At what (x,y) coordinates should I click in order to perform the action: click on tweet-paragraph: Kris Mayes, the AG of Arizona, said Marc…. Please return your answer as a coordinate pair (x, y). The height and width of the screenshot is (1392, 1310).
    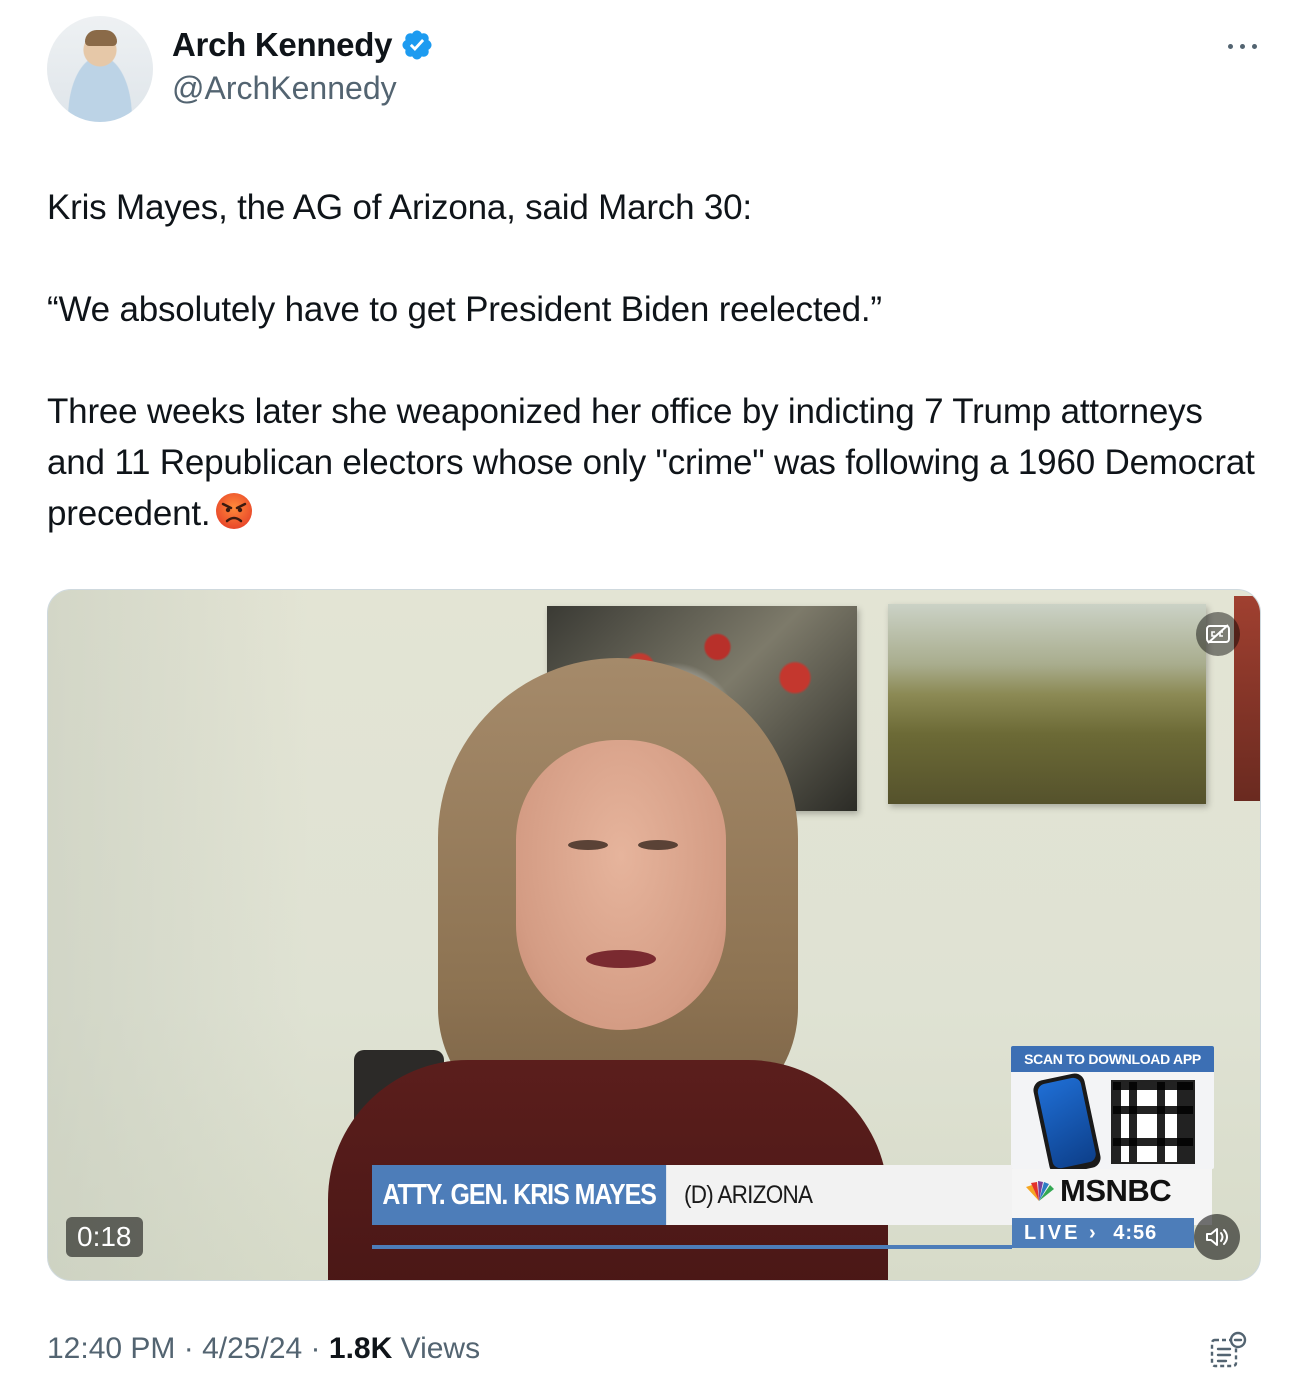
    Looking at the image, I should click on (399, 207).